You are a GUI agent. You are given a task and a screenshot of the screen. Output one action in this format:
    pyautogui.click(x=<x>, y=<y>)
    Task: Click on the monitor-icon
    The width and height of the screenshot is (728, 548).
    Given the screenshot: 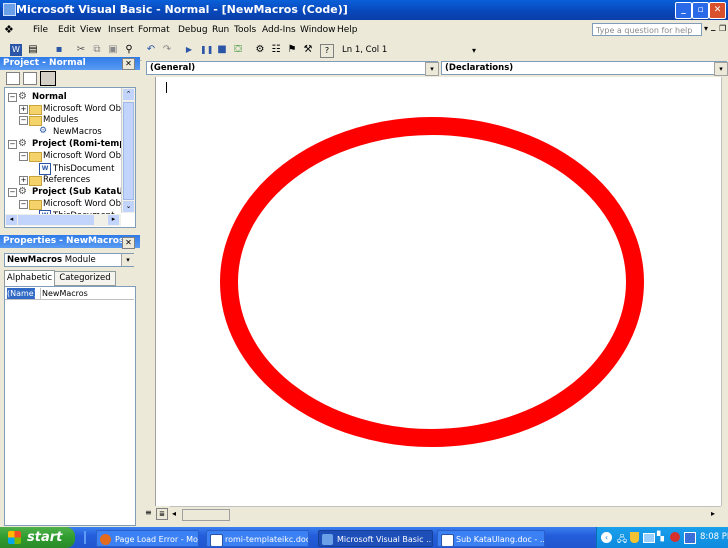 What is the action you would take?
    pyautogui.click(x=649, y=538)
    